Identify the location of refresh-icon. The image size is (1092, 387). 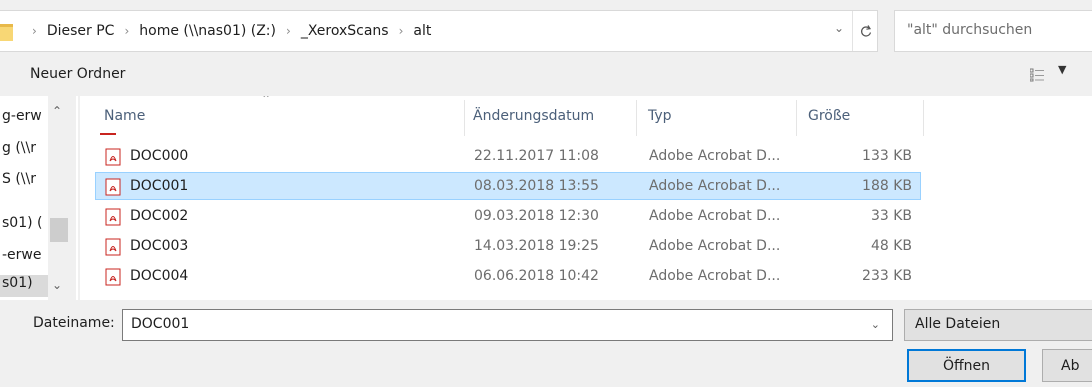
(865, 31).